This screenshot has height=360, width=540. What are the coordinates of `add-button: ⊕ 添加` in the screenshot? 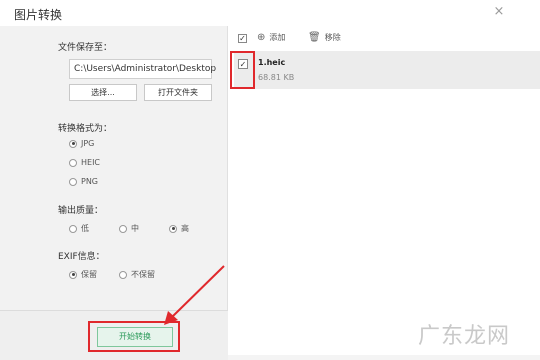 It's located at (271, 37).